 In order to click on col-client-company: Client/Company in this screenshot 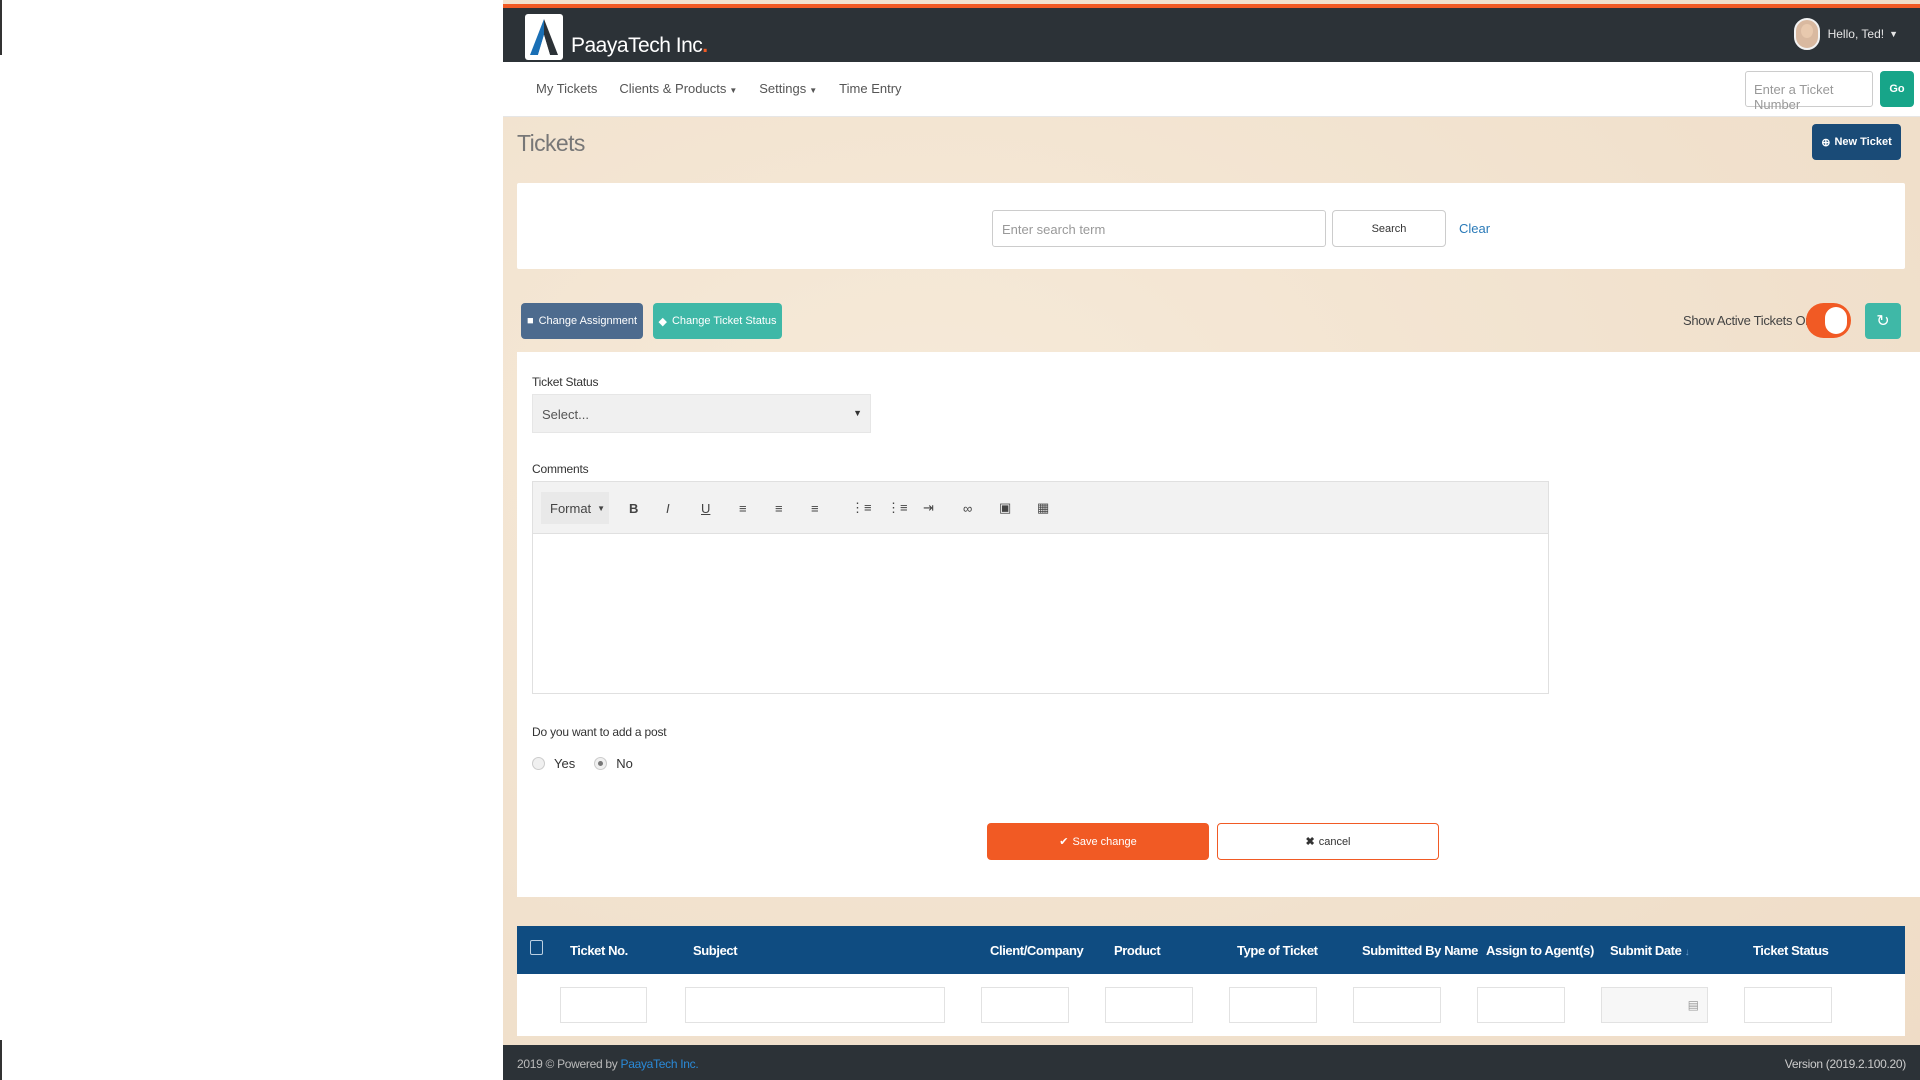, I will do `click(1037, 950)`.